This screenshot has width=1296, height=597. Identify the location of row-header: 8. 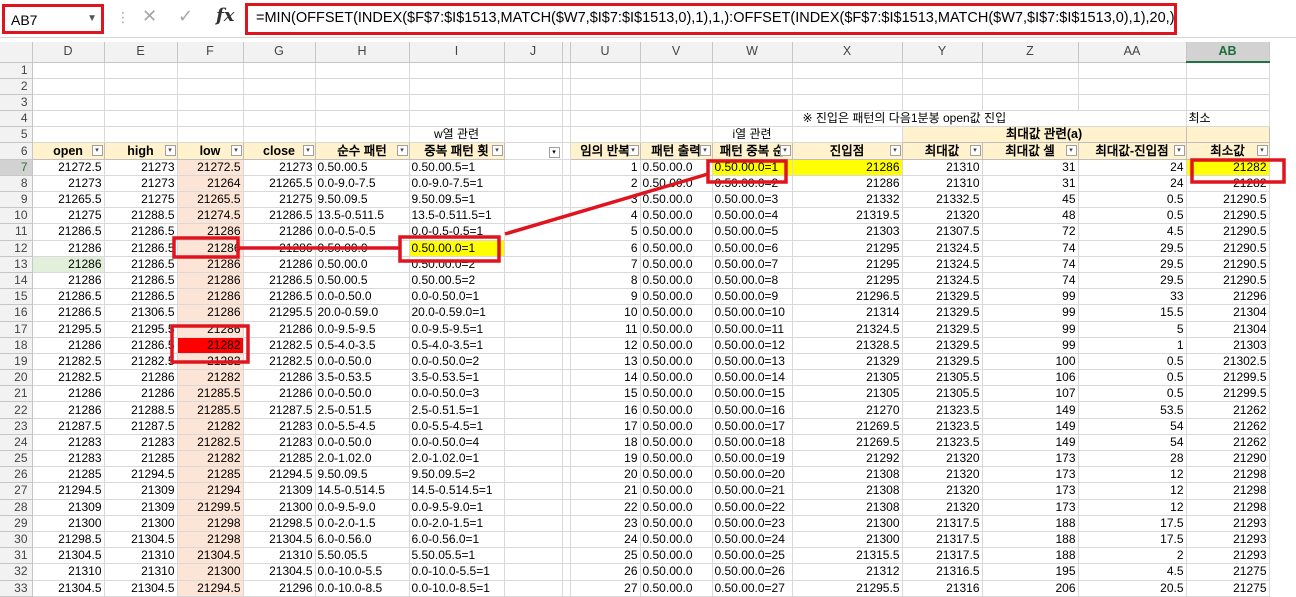
(16, 184).